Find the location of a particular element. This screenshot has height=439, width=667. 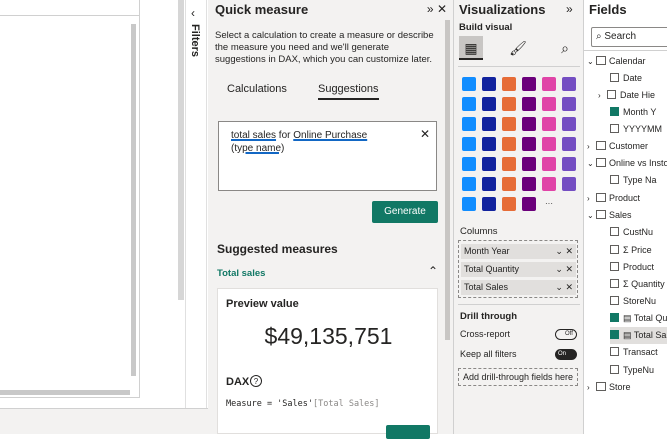

field-quantity: Σ Quantity is located at coordinates (637, 284).